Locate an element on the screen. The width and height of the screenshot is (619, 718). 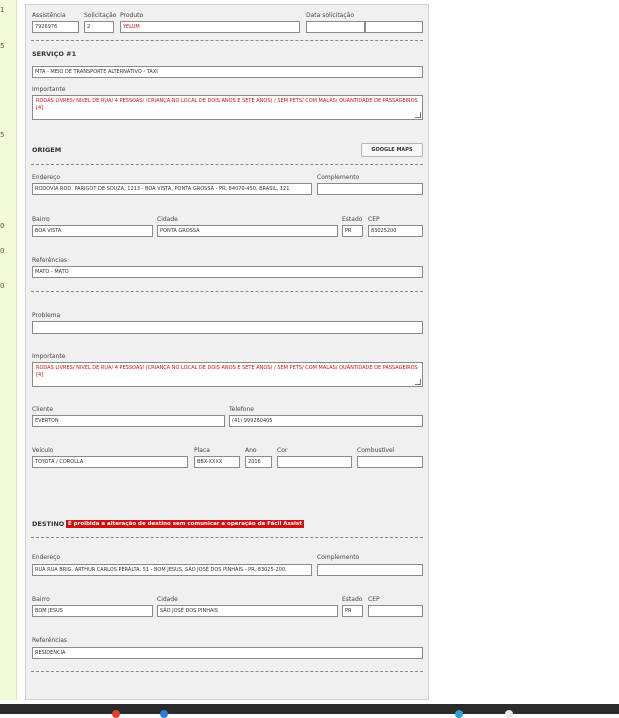
origem-endereco-label: Endereço is located at coordinates (46, 177).